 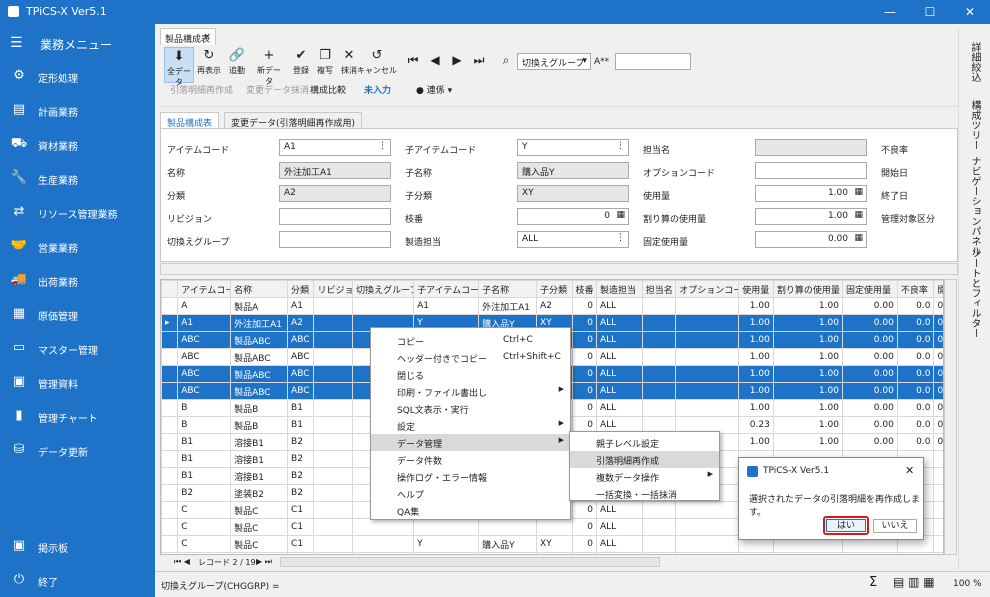 I want to click on context-menu-item: QA集, so click(x=470, y=510).